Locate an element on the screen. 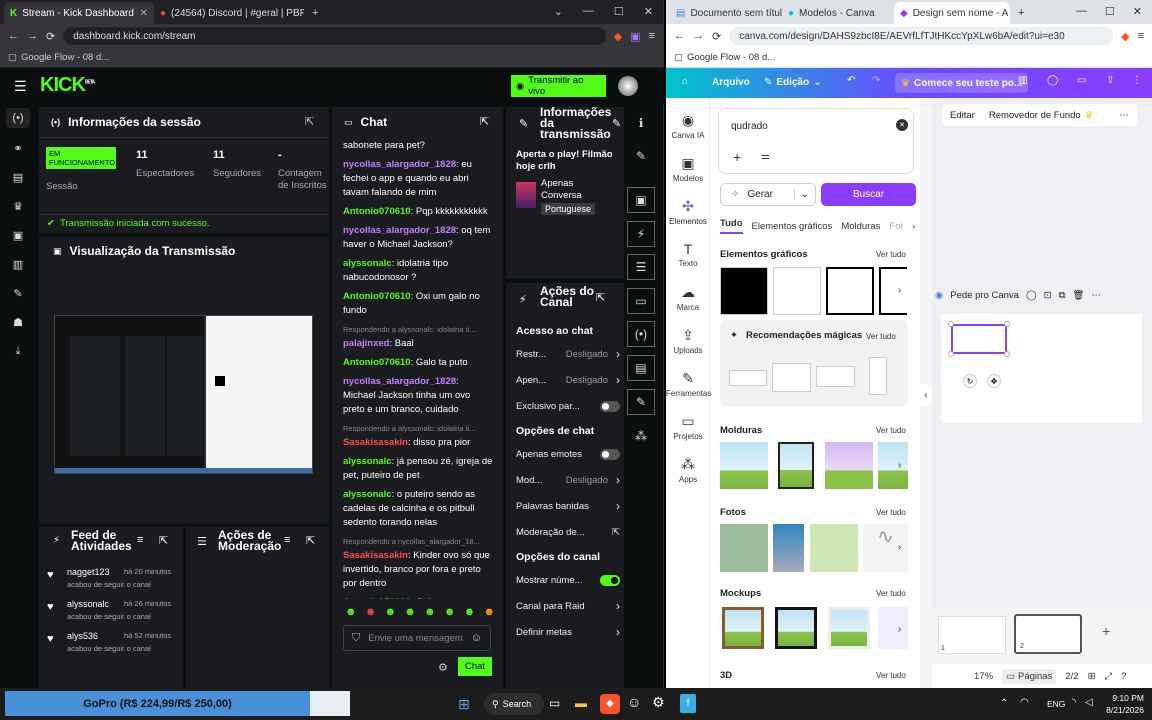 The width and height of the screenshot is (1152, 720). canva-sidebar-item: ▣ Modelos is located at coordinates (688, 169).